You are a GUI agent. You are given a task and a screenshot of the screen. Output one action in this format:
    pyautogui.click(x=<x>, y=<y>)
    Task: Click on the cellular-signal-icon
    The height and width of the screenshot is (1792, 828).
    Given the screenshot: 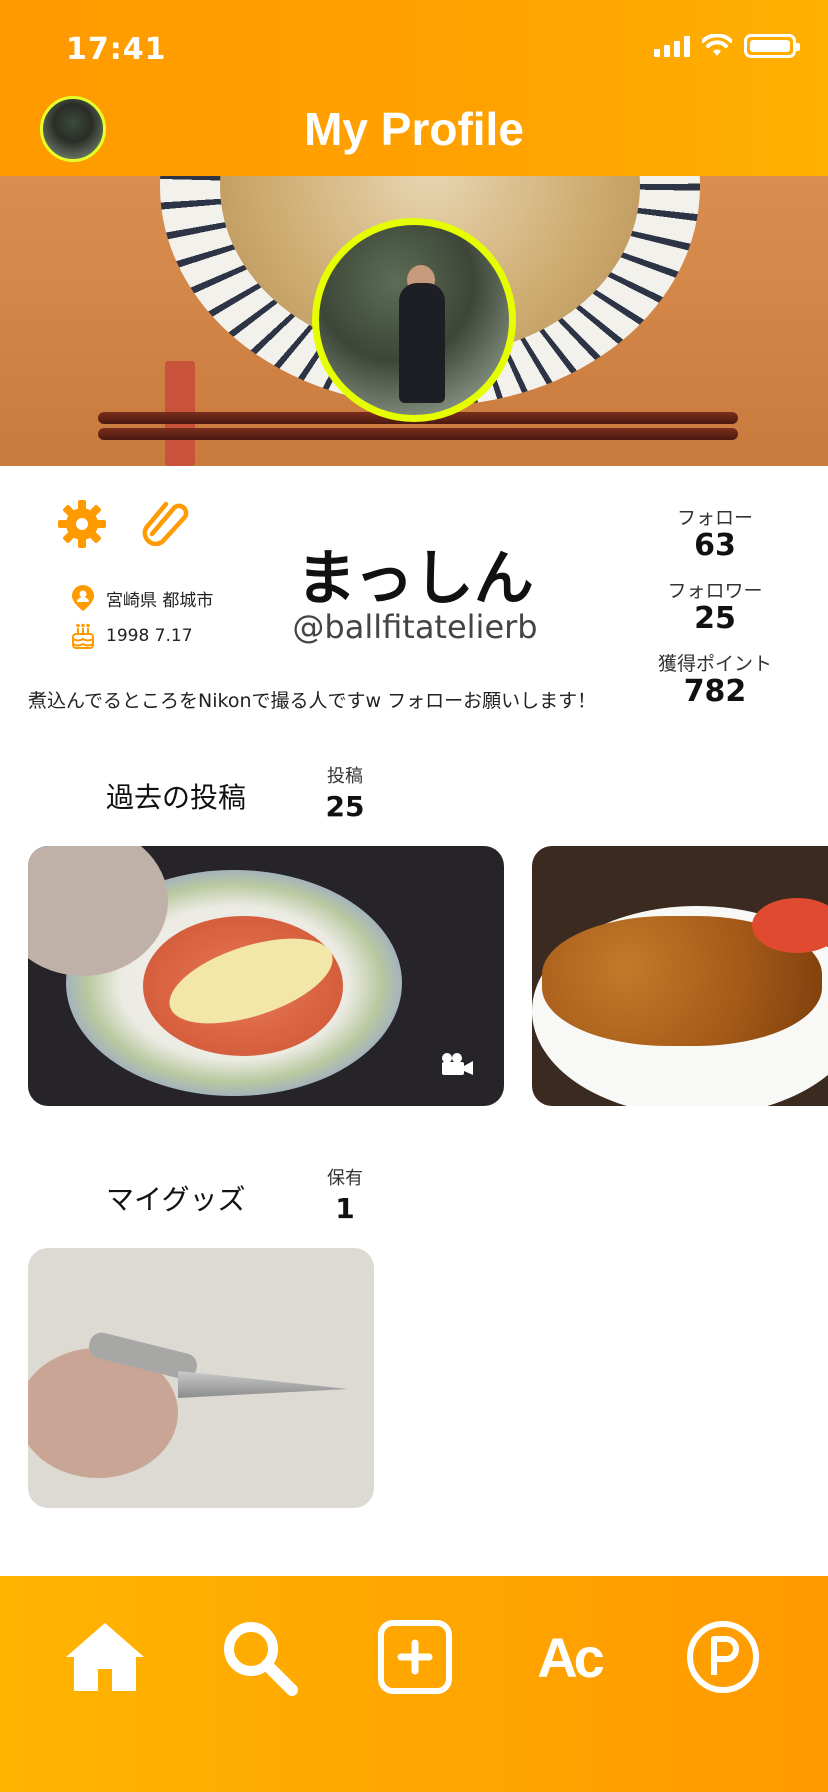 What is the action you would take?
    pyautogui.click(x=672, y=46)
    